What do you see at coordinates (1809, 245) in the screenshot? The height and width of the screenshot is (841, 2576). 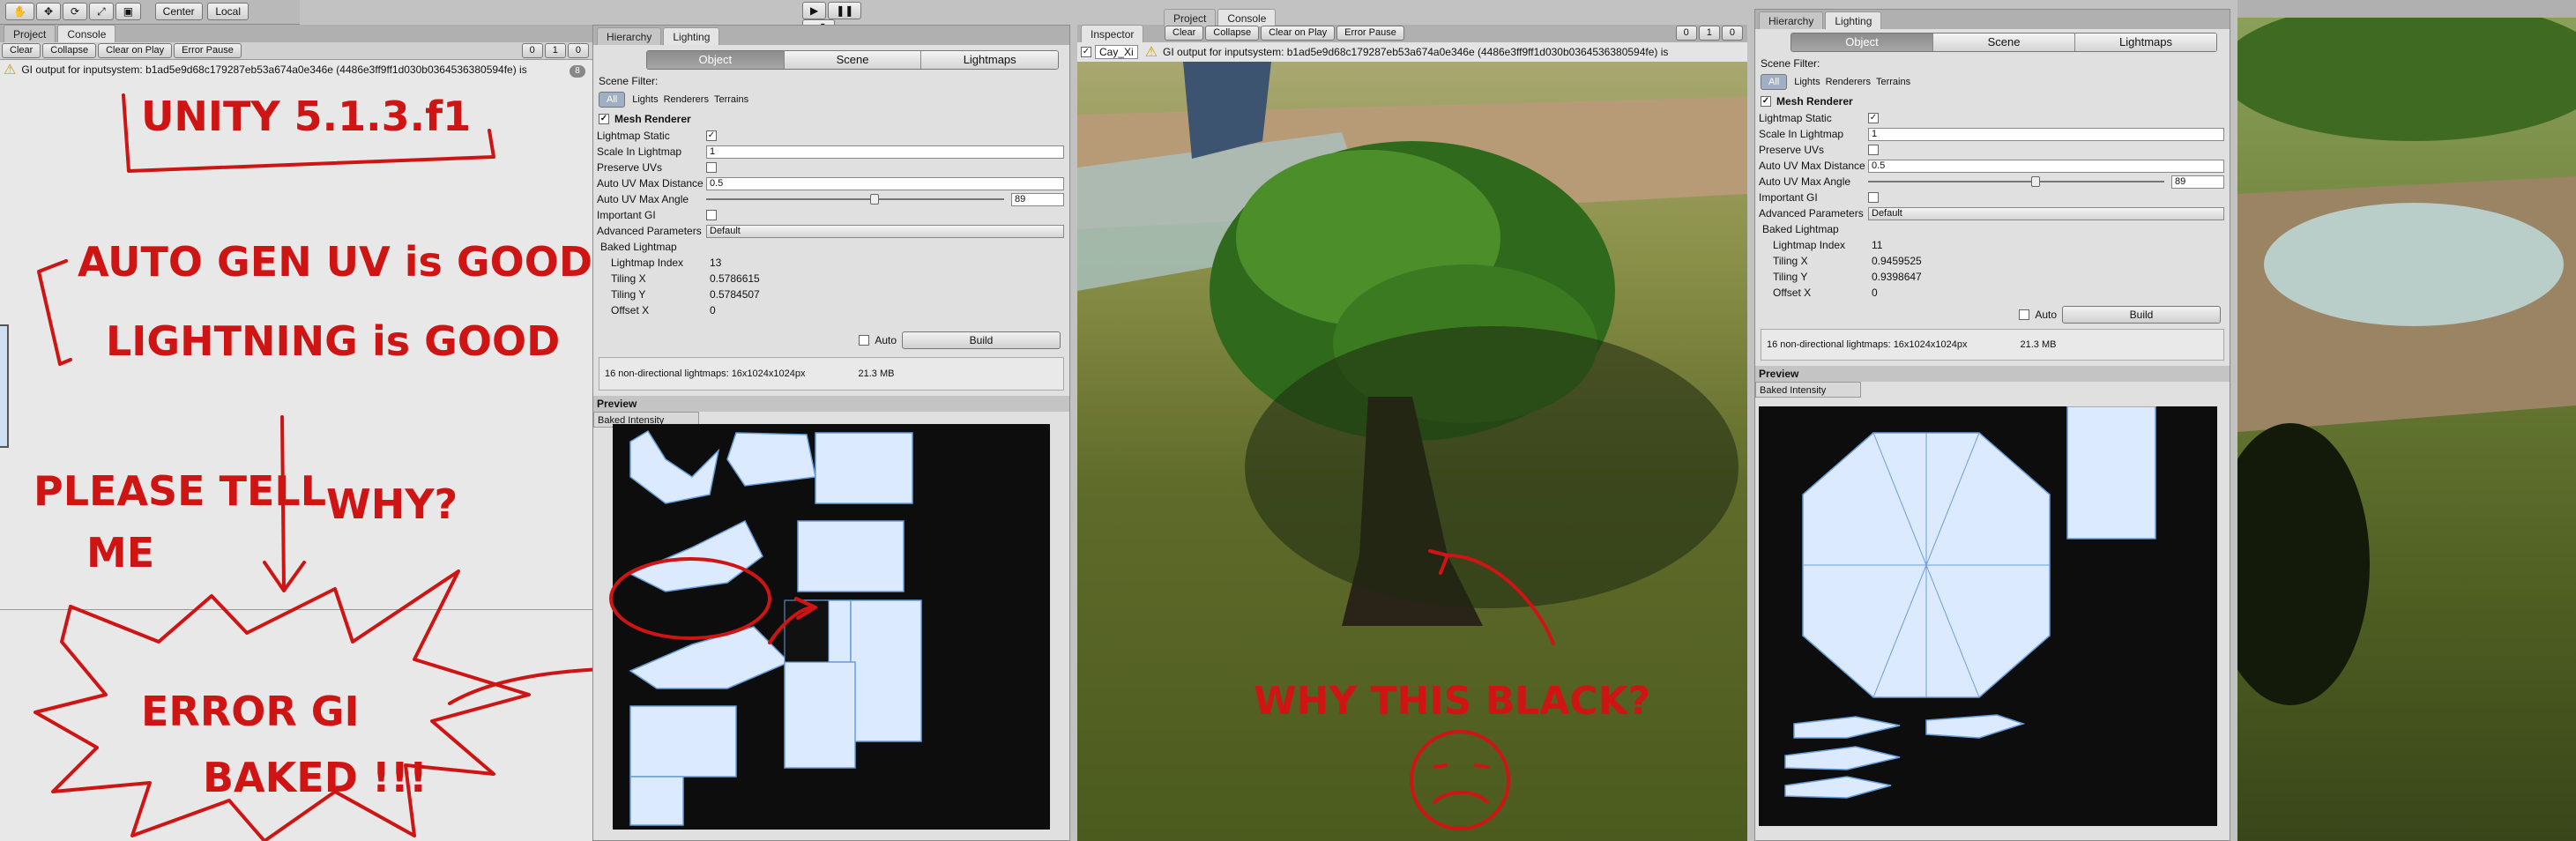 I see `lighting-right-baked-label: Lightmap Index` at bounding box center [1809, 245].